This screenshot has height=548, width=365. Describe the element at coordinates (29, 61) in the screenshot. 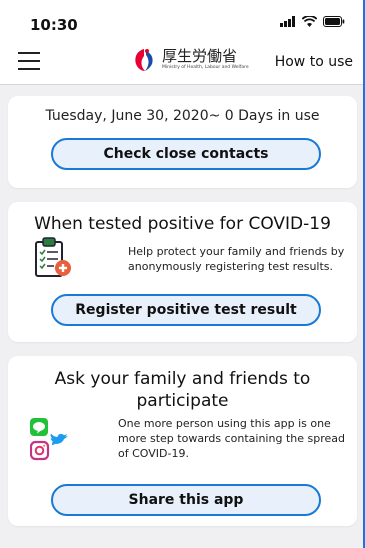

I see `menu-icon` at that location.